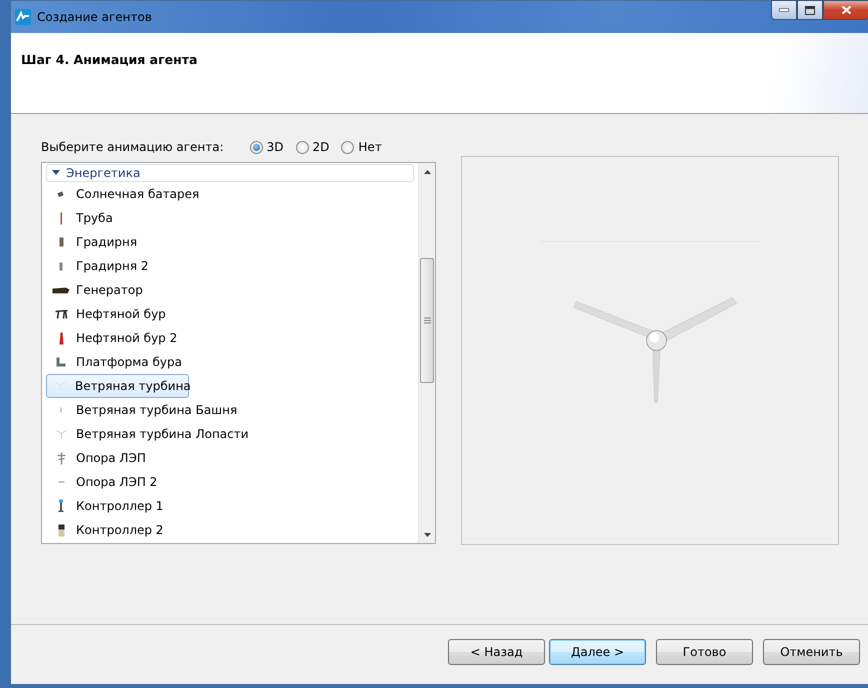  I want to click on generator-icon, so click(61, 290).